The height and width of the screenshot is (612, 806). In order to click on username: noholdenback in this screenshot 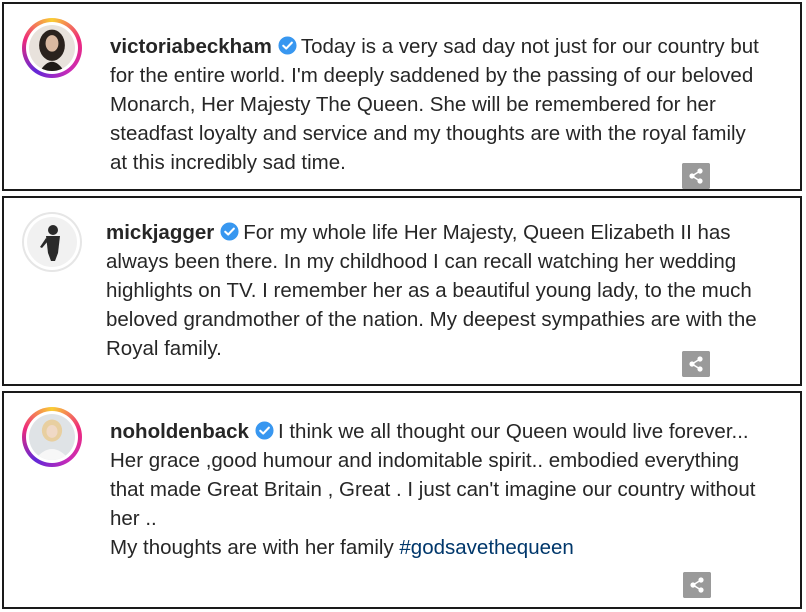, I will do `click(179, 431)`.